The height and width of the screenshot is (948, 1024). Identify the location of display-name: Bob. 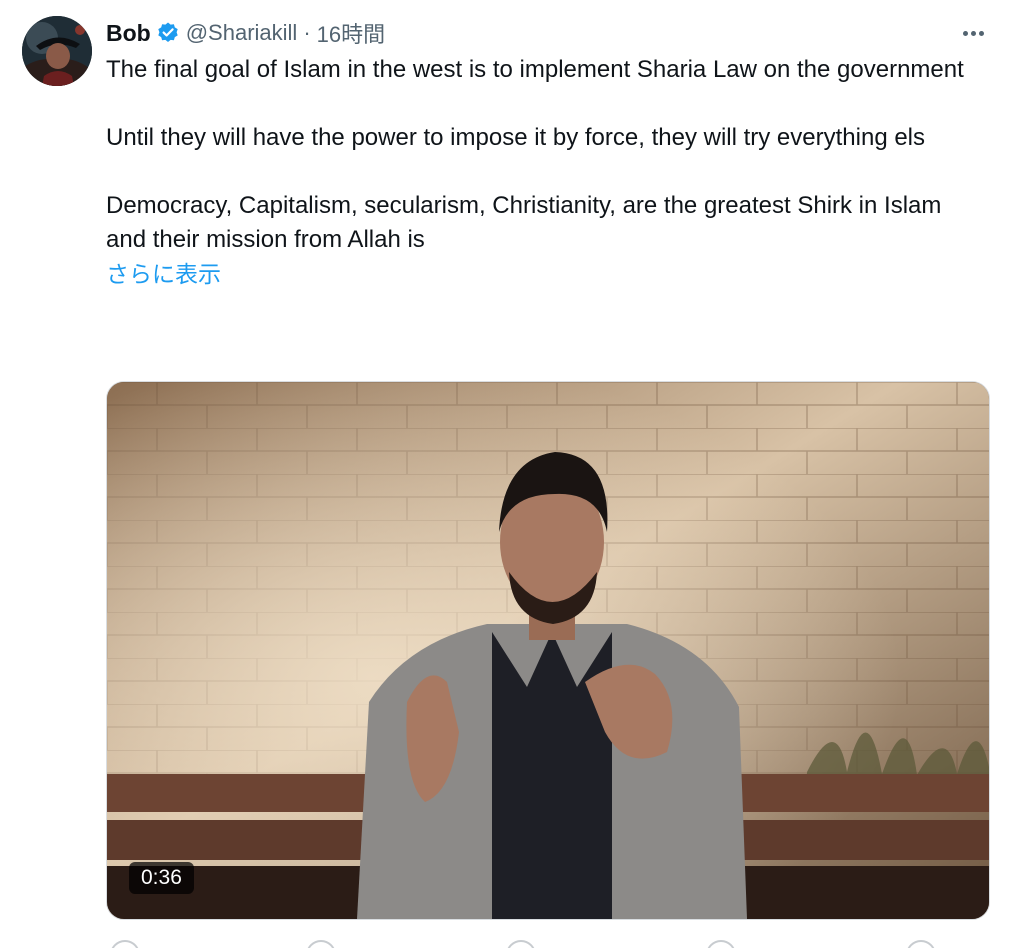
(128, 33).